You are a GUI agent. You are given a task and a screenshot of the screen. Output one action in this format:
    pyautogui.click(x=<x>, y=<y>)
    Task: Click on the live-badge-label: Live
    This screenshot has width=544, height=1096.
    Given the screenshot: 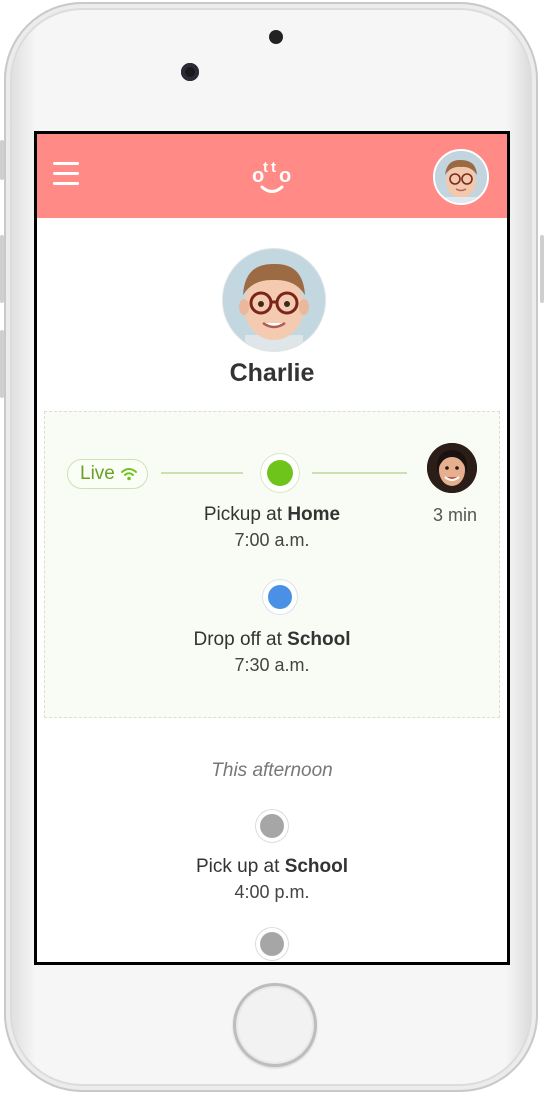 What is the action you would take?
    pyautogui.click(x=97, y=473)
    